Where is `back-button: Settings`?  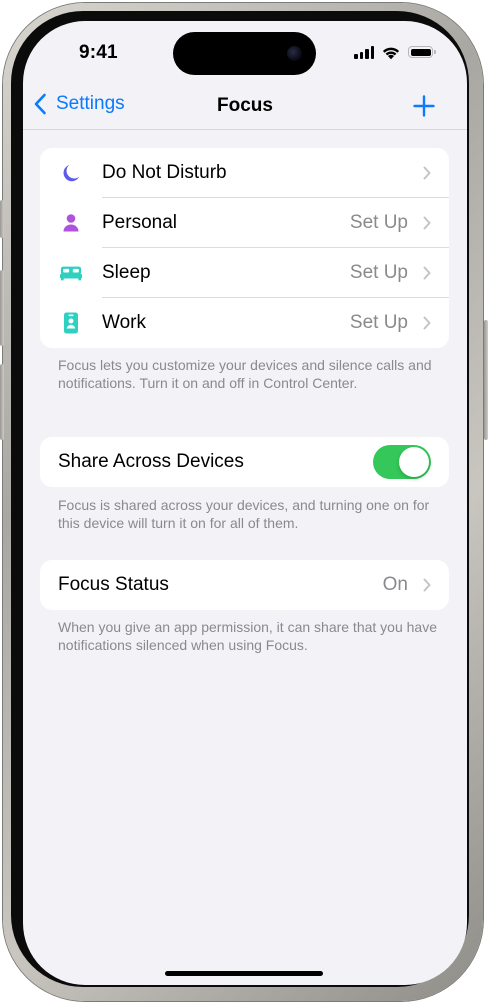
back-button: Settings is located at coordinates (79, 104).